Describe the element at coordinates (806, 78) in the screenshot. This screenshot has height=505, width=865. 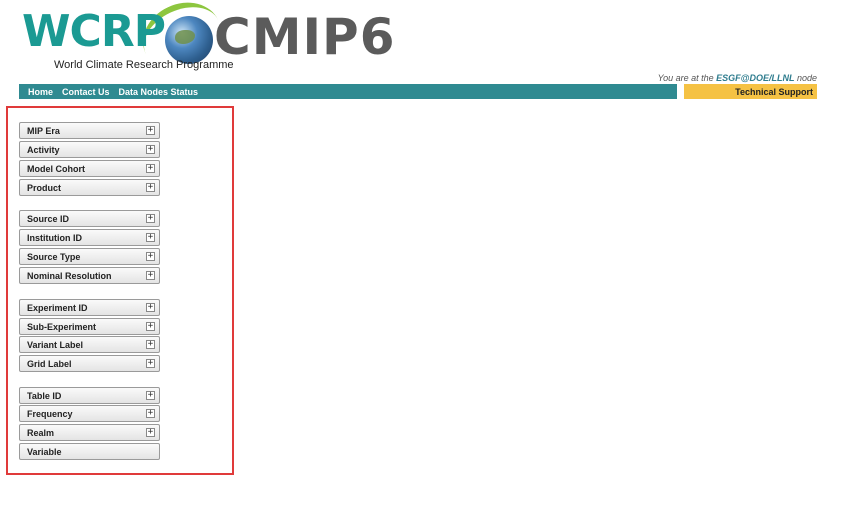
I see `node-suffix: node` at that location.